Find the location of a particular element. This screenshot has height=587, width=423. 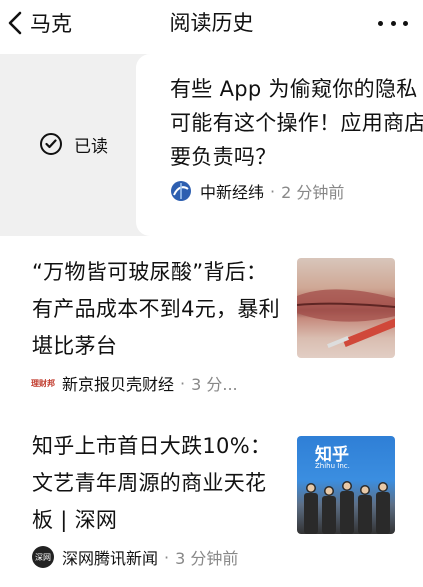

article-thumbnail is located at coordinates (346, 308).